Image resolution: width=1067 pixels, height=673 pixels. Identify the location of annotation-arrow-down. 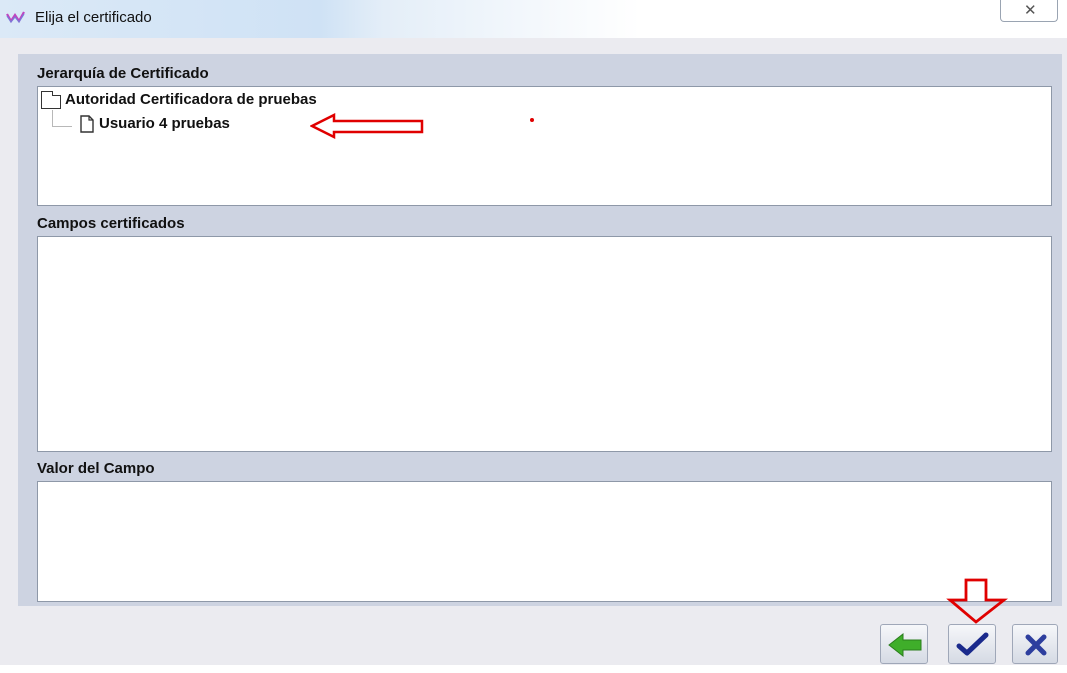
(977, 601).